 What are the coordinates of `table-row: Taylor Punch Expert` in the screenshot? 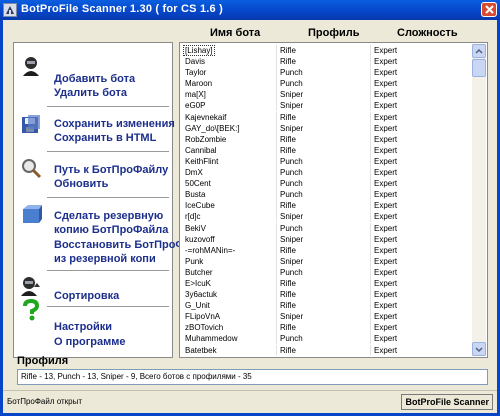 It's located at (326, 73).